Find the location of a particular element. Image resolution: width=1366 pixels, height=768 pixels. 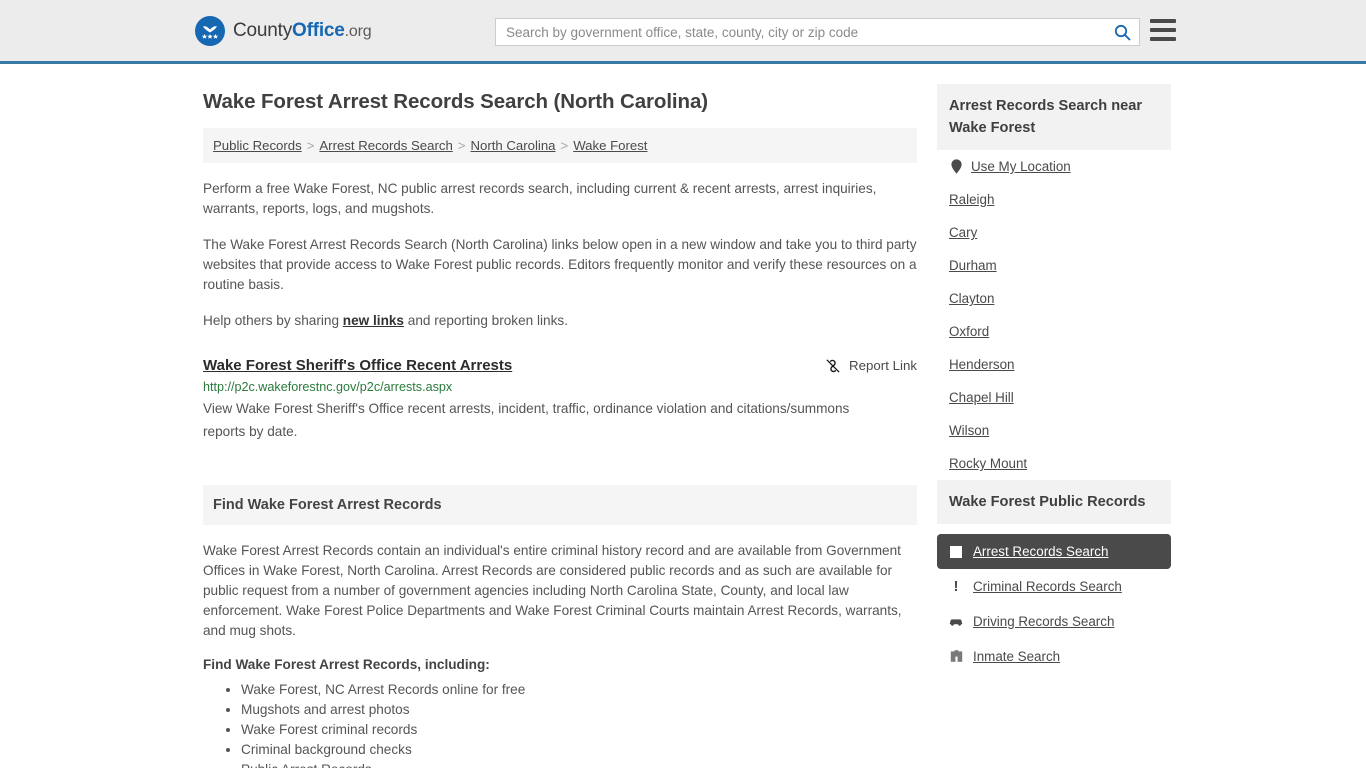

sidebar-item-arrest-records-search: Arrest Records Search is located at coordinates (1054, 551).